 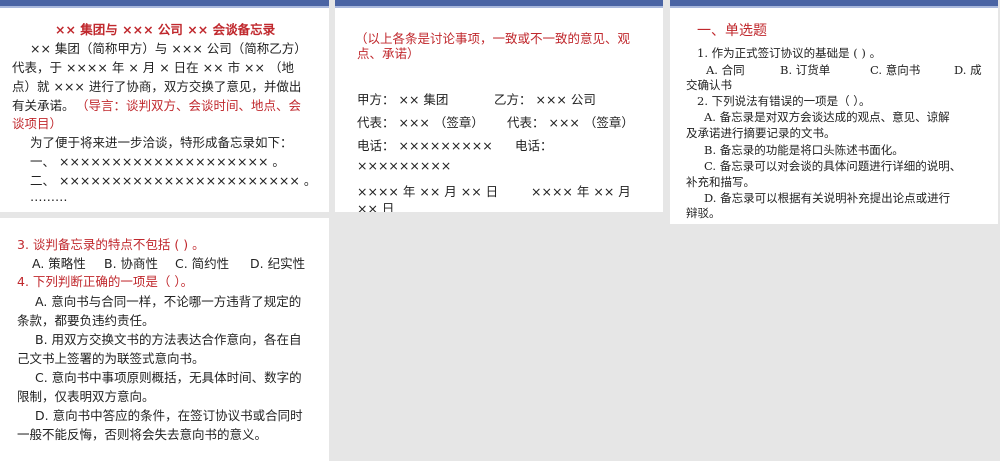 What do you see at coordinates (169, 415) in the screenshot?
I see `text-line: D. 意向书中答应的条件，在签订协议书或合同时` at bounding box center [169, 415].